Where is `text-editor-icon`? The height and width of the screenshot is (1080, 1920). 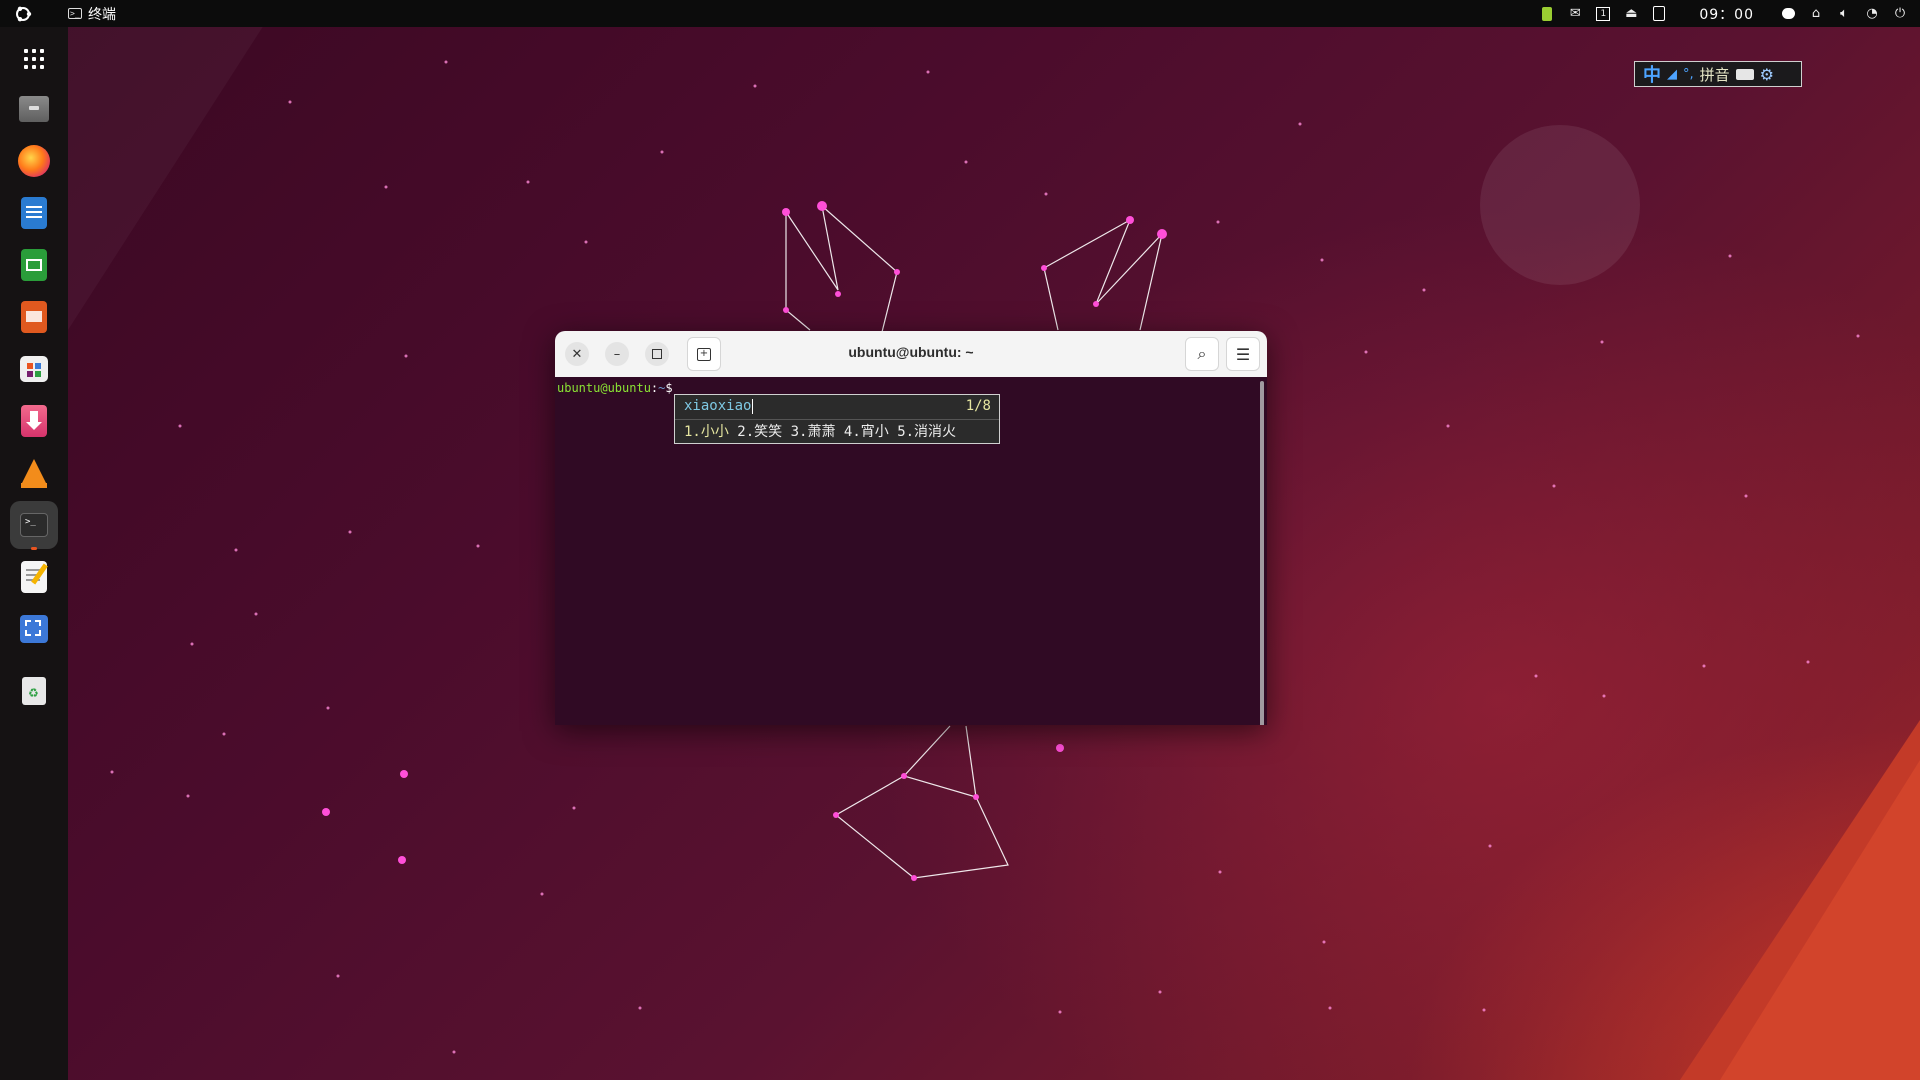 text-editor-icon is located at coordinates (34, 577).